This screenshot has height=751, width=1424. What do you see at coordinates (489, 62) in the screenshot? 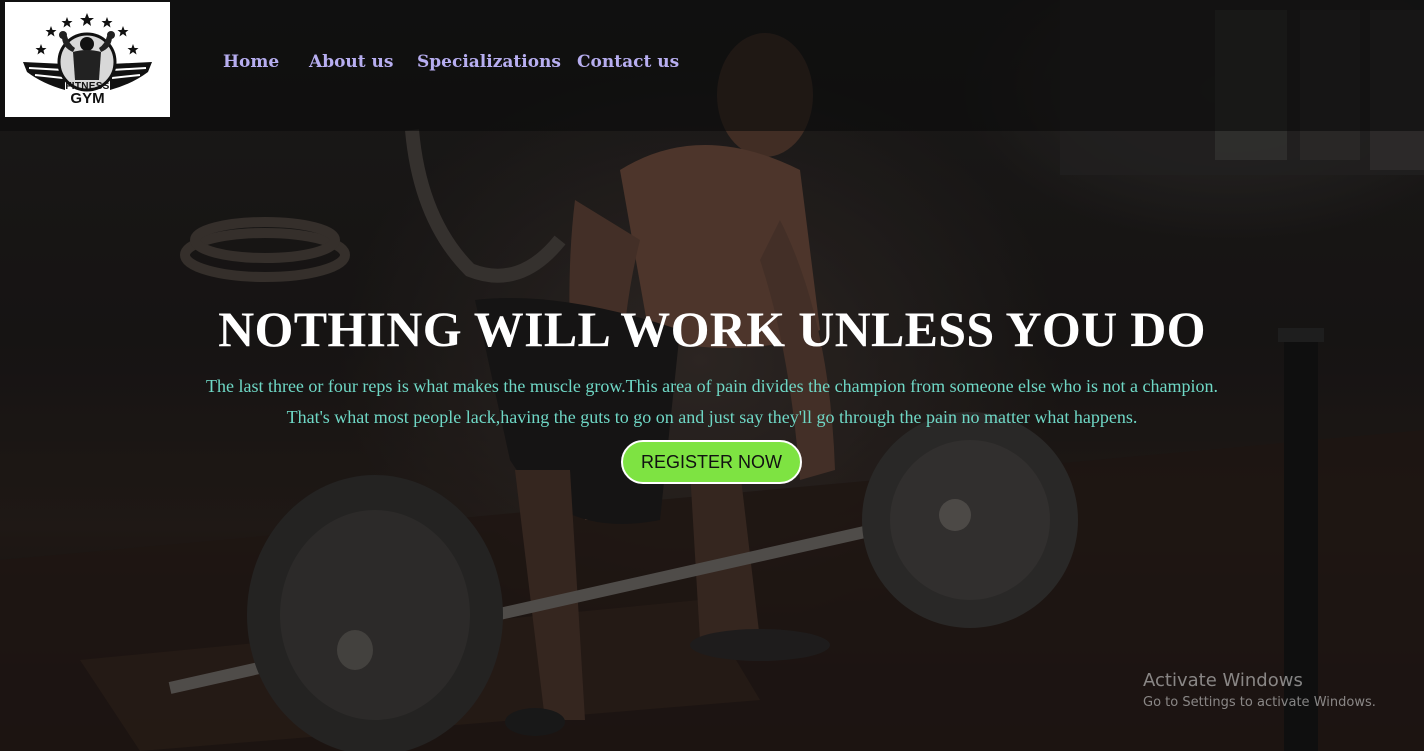
I see `nav-specializations: Specializations` at bounding box center [489, 62].